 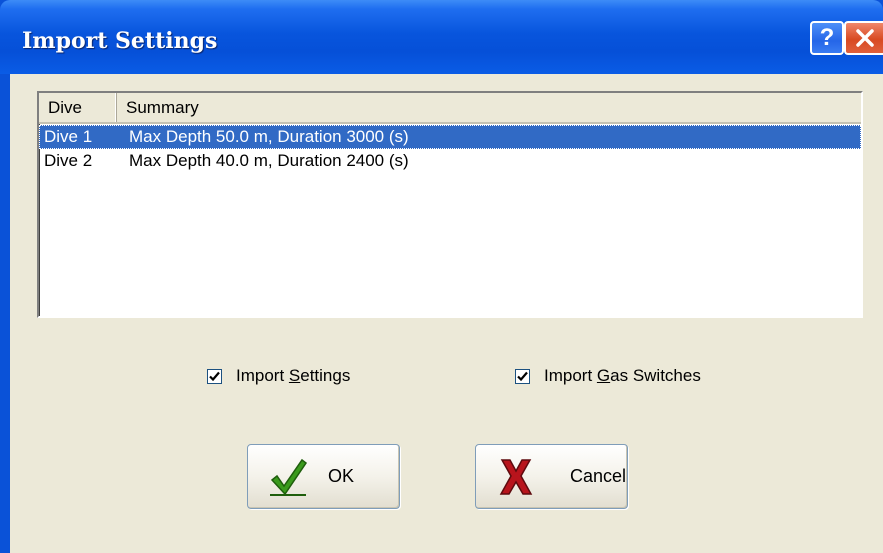 I want to click on summary-cell: Max Depth 40.0 m, Duration 2400 (s), so click(x=269, y=160).